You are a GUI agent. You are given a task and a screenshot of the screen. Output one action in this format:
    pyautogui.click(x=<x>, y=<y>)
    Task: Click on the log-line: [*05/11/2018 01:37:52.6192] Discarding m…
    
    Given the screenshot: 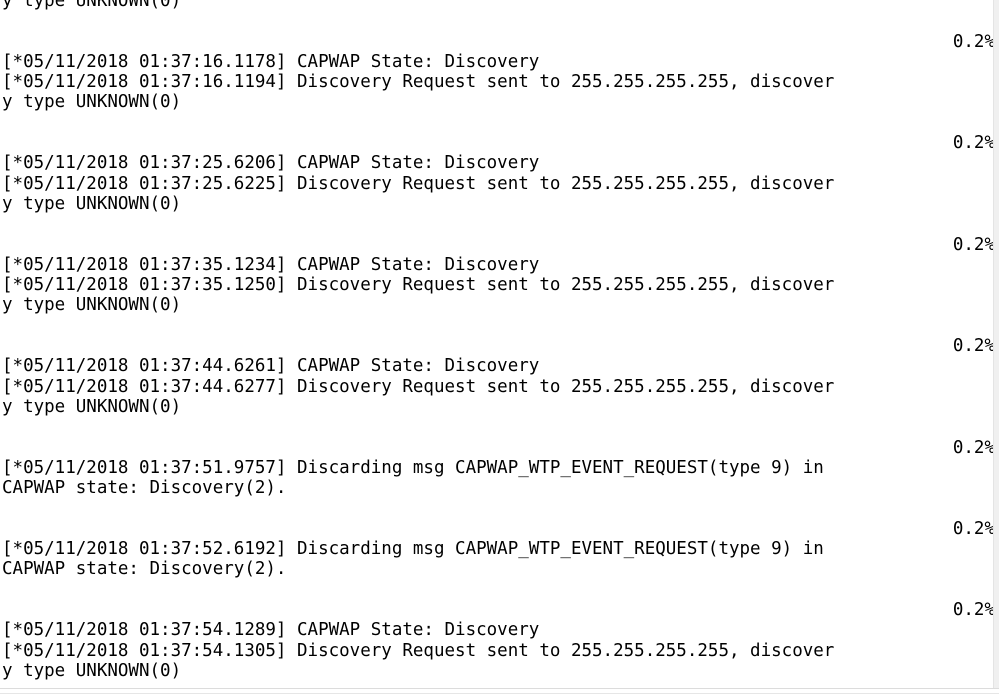 What is the action you would take?
    pyautogui.click(x=413, y=549)
    